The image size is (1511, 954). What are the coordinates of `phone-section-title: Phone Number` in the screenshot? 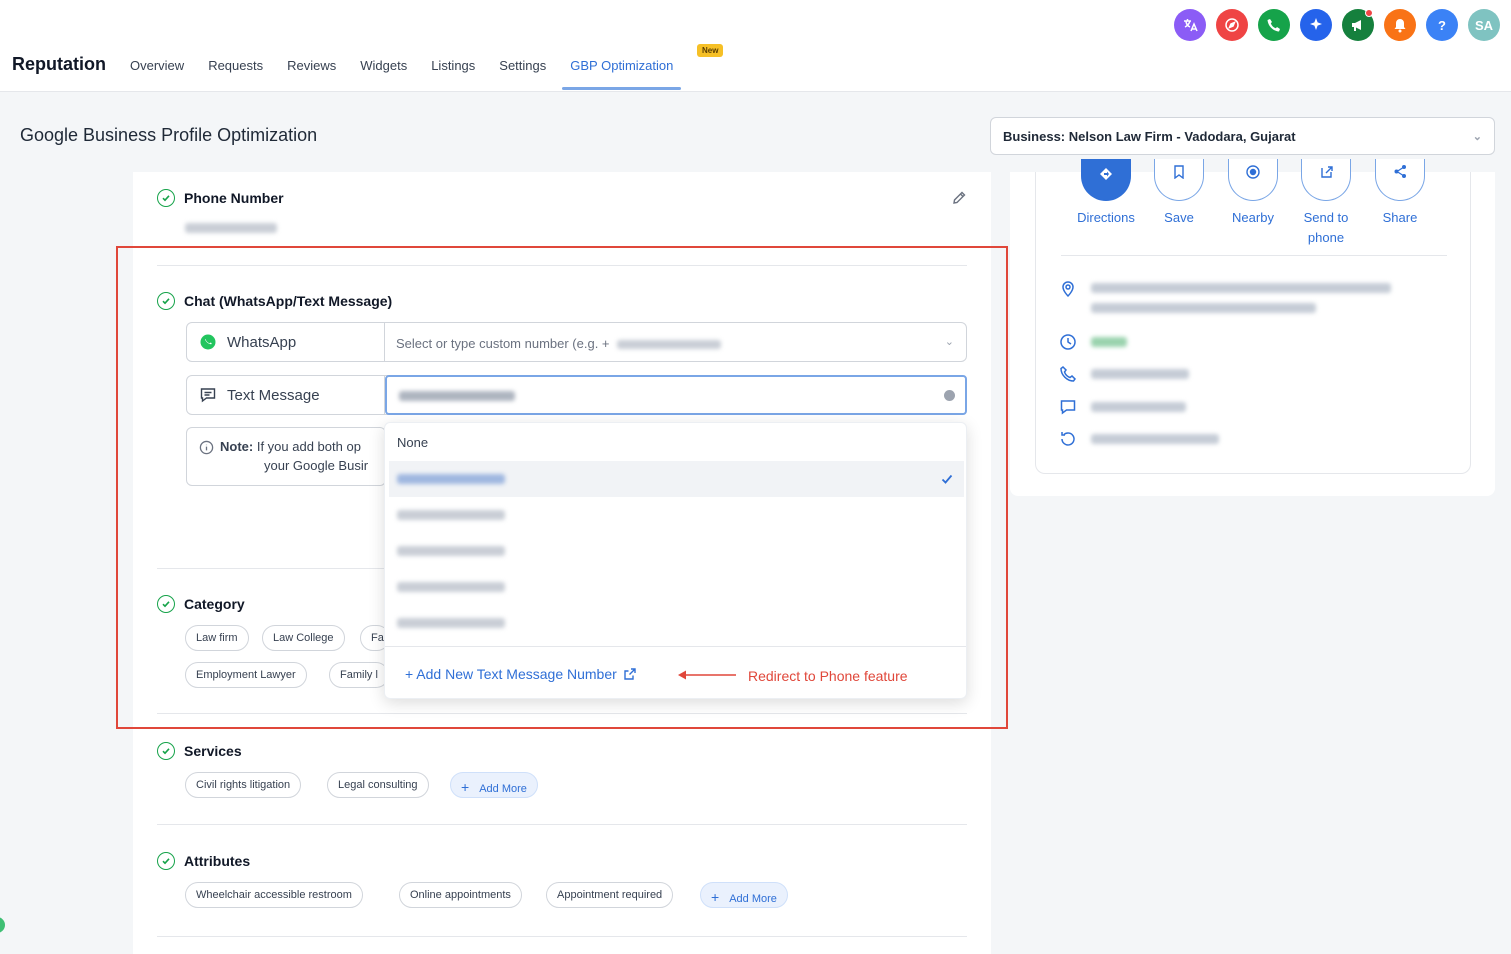 It's located at (220, 198).